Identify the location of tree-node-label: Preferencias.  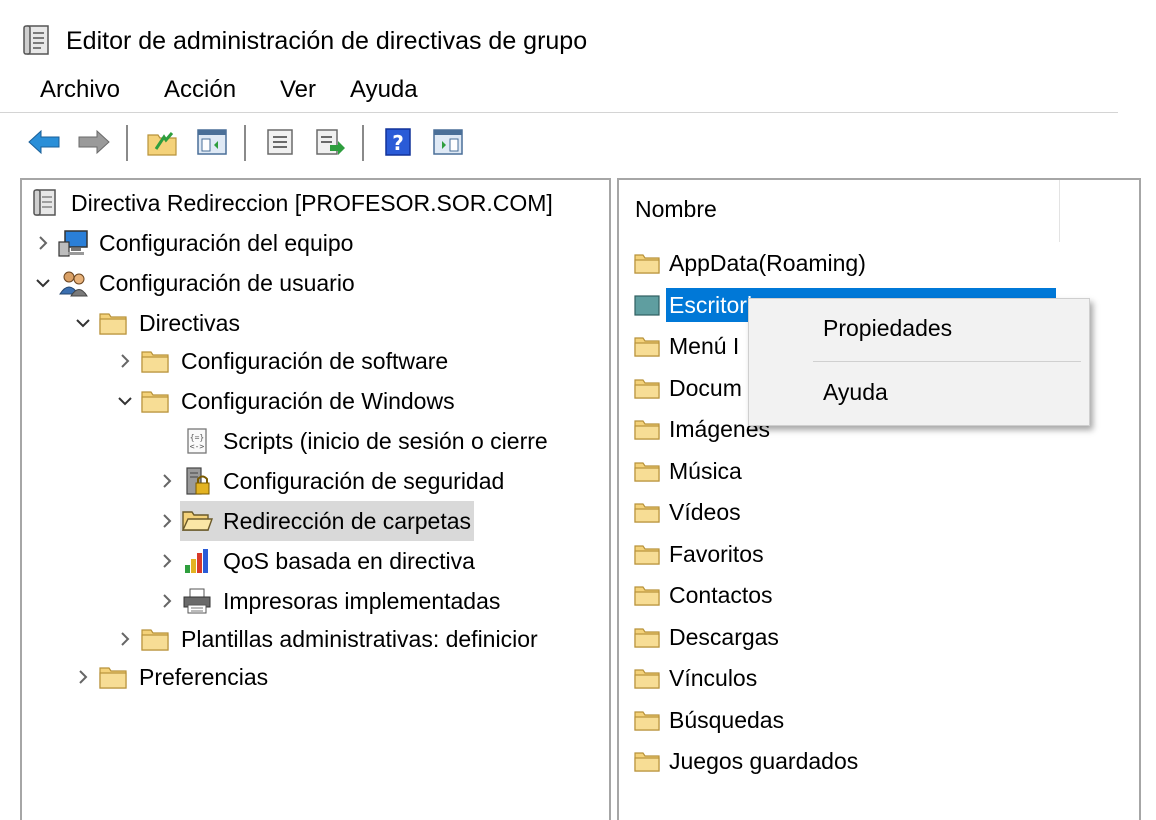
(204, 677).